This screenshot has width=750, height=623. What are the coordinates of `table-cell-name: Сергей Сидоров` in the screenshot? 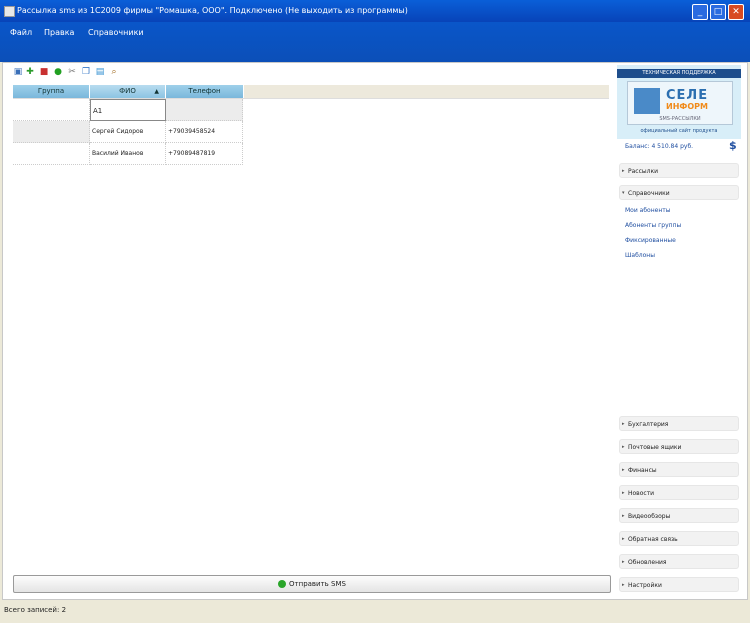 It's located at (128, 132).